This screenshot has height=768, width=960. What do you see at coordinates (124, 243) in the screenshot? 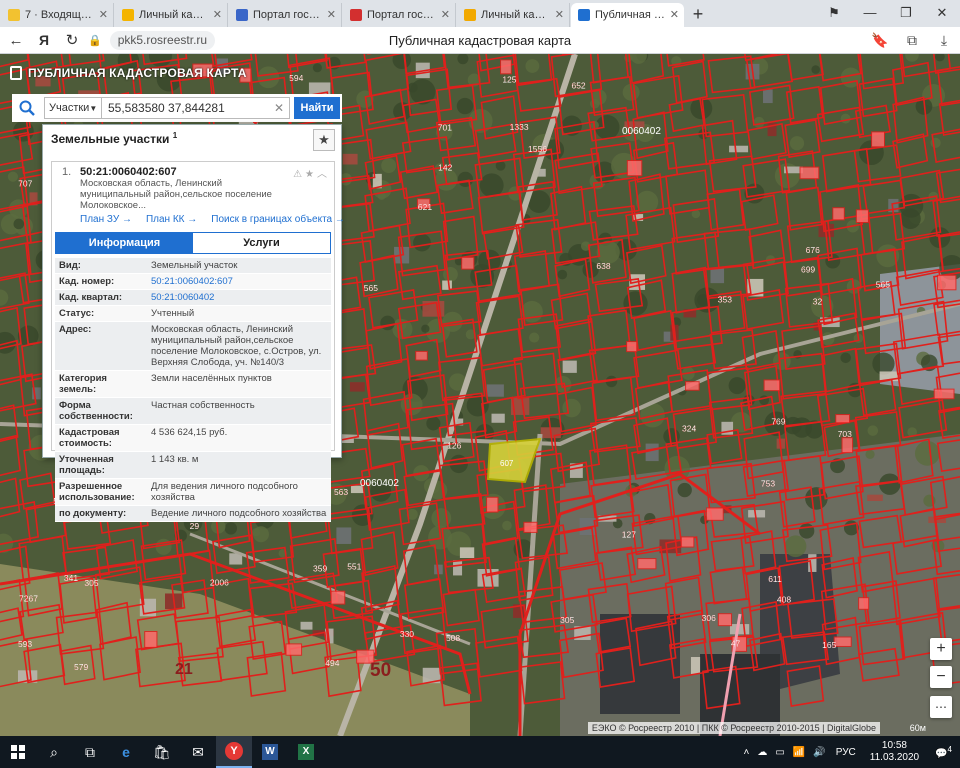
I see `tab-info: Информация` at bounding box center [124, 243].